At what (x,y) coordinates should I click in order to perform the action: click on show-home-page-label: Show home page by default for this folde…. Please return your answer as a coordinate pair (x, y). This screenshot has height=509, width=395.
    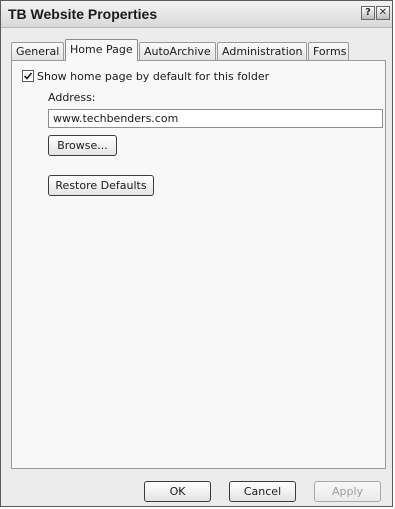
    Looking at the image, I should click on (153, 76).